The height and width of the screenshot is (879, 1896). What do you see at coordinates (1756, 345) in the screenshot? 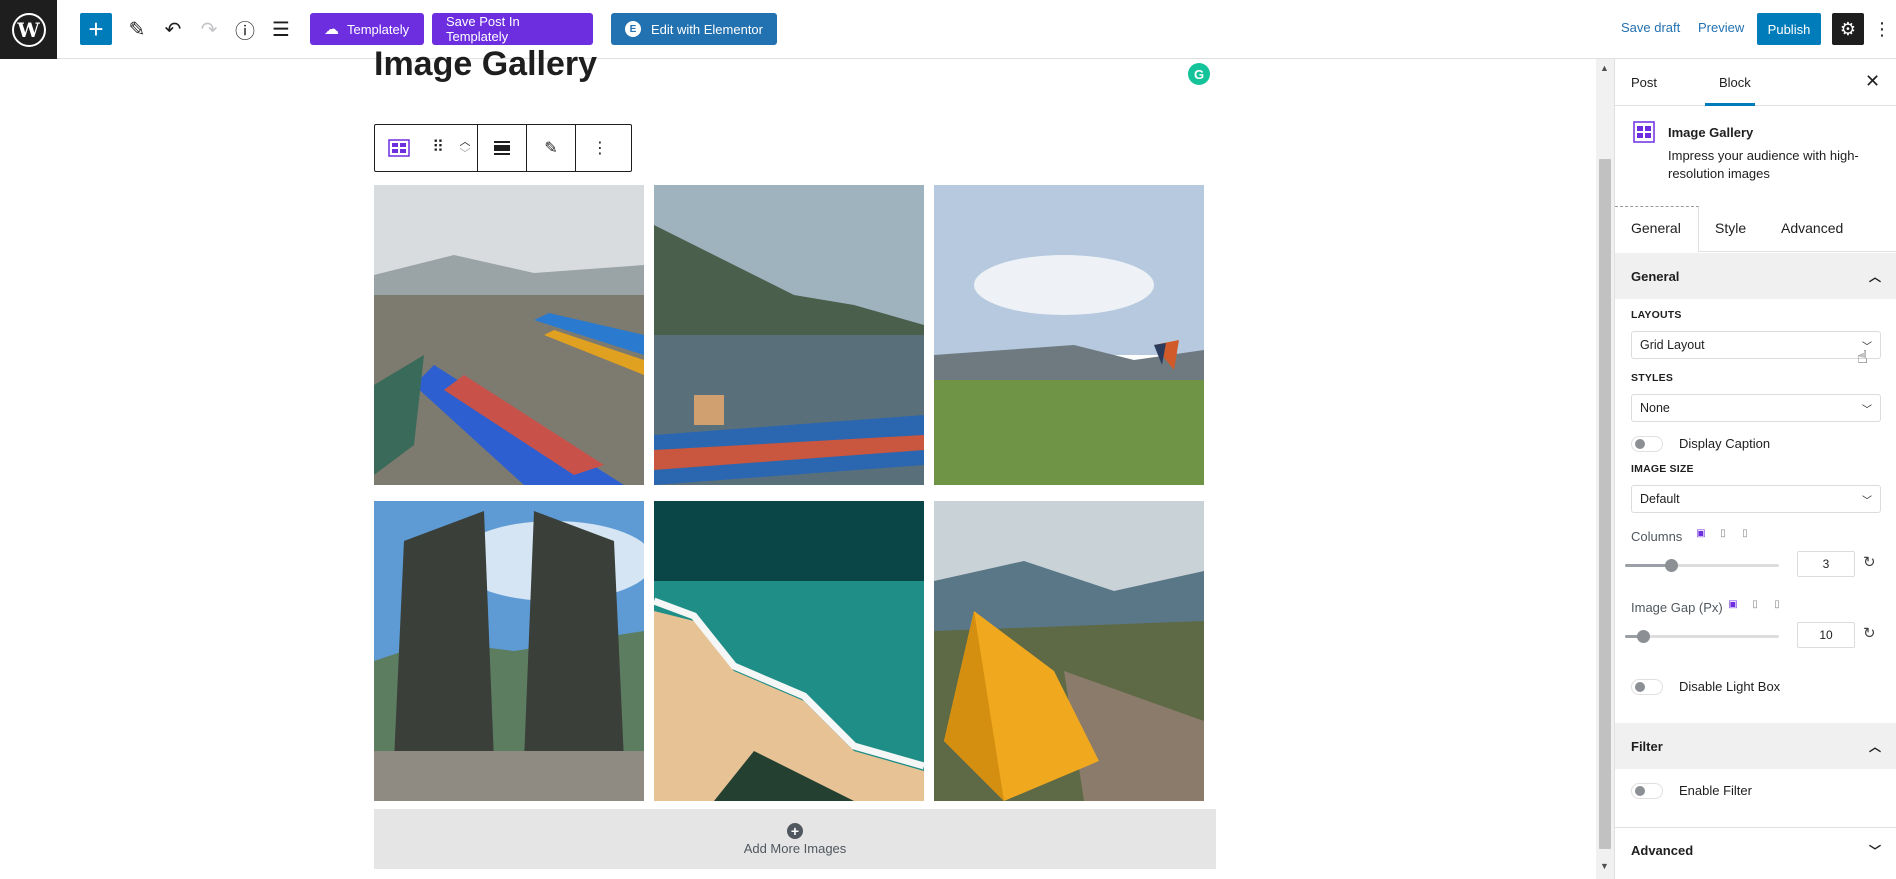
I see `layout-select: Grid Layout ﹀` at bounding box center [1756, 345].